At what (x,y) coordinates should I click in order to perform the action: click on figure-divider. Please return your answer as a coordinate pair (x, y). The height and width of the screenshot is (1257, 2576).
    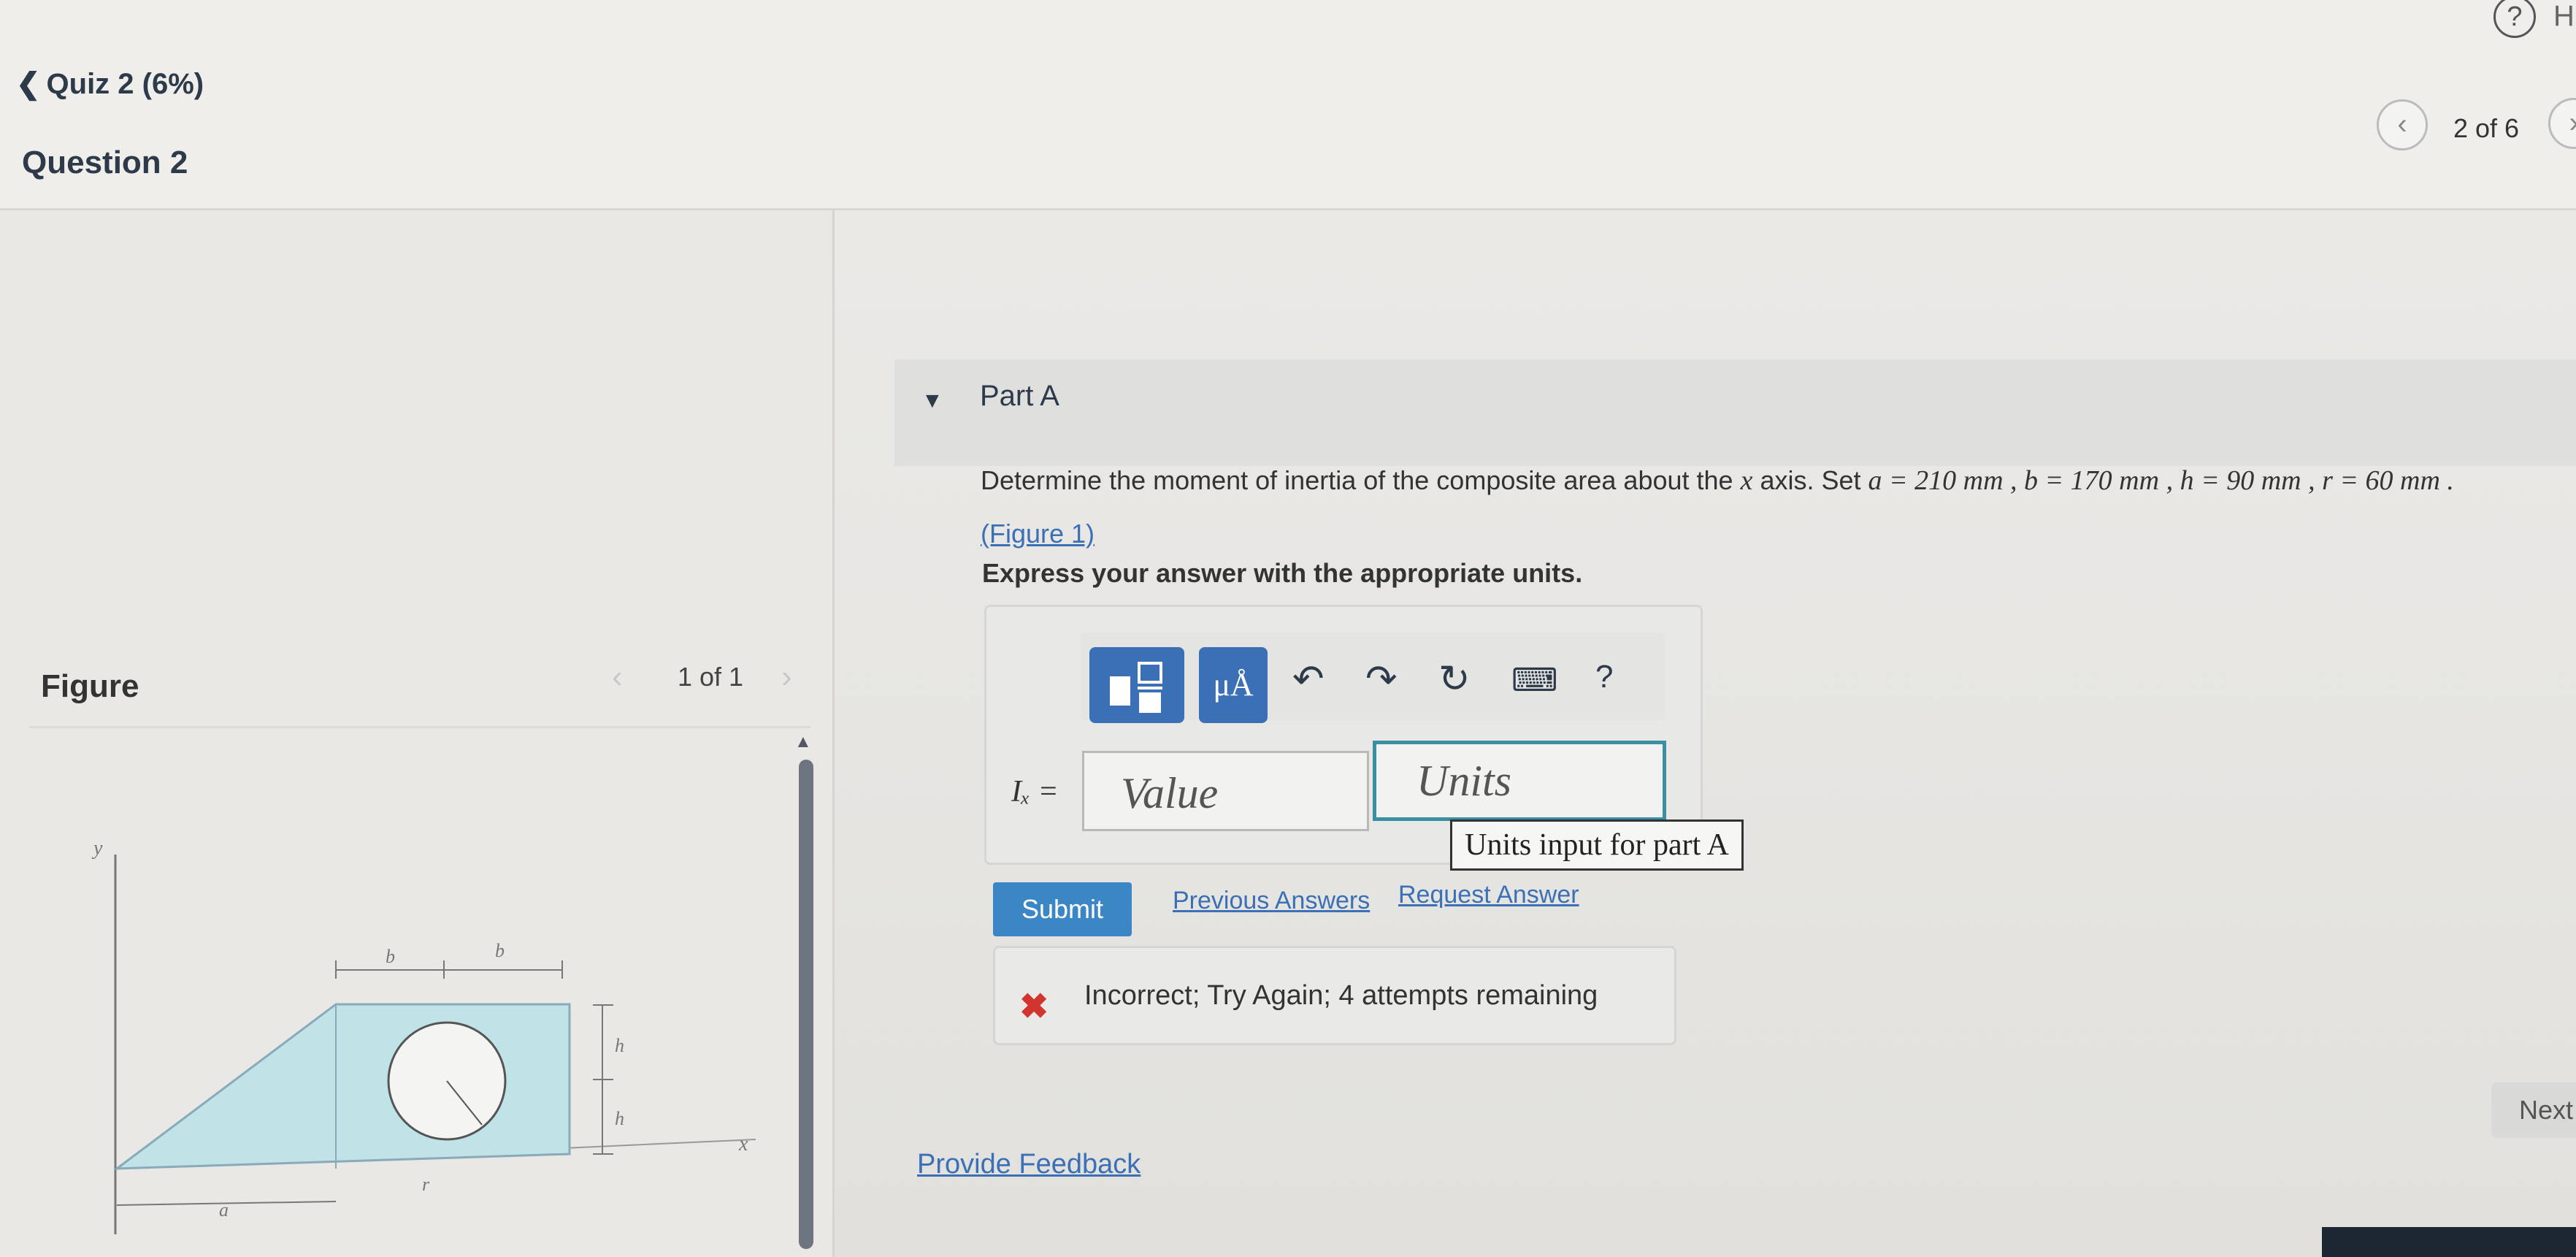
    Looking at the image, I should click on (419, 727).